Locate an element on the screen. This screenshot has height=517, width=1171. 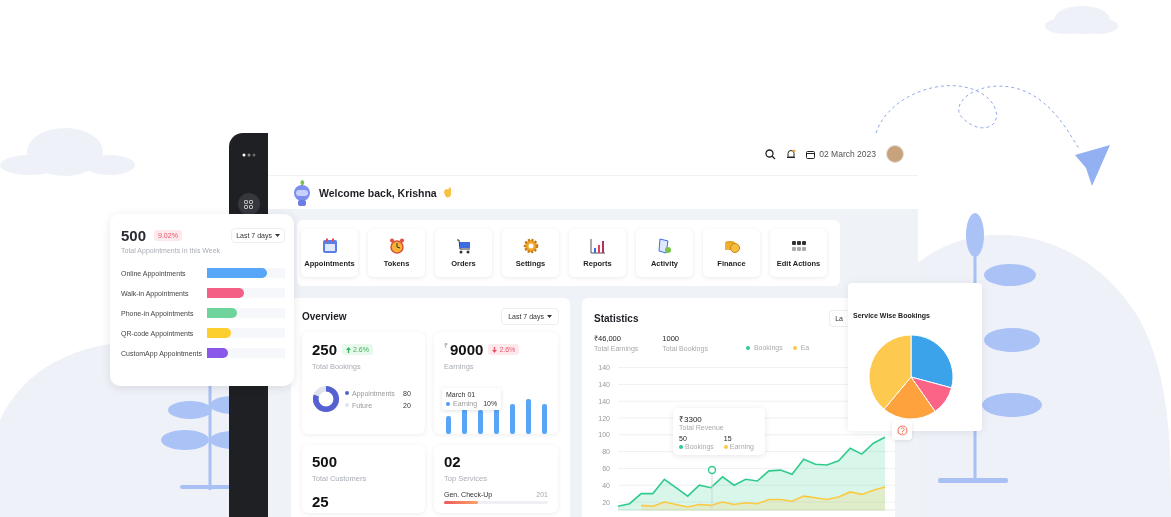
chart-icon is located at coordinates (597, 246).